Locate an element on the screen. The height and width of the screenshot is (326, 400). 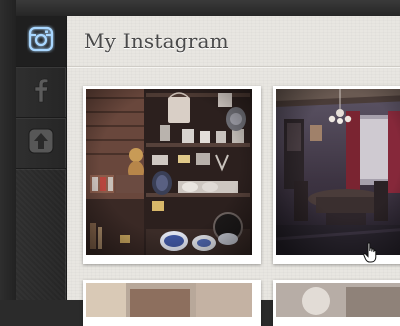
sidebar is located at coordinates (41, 158).